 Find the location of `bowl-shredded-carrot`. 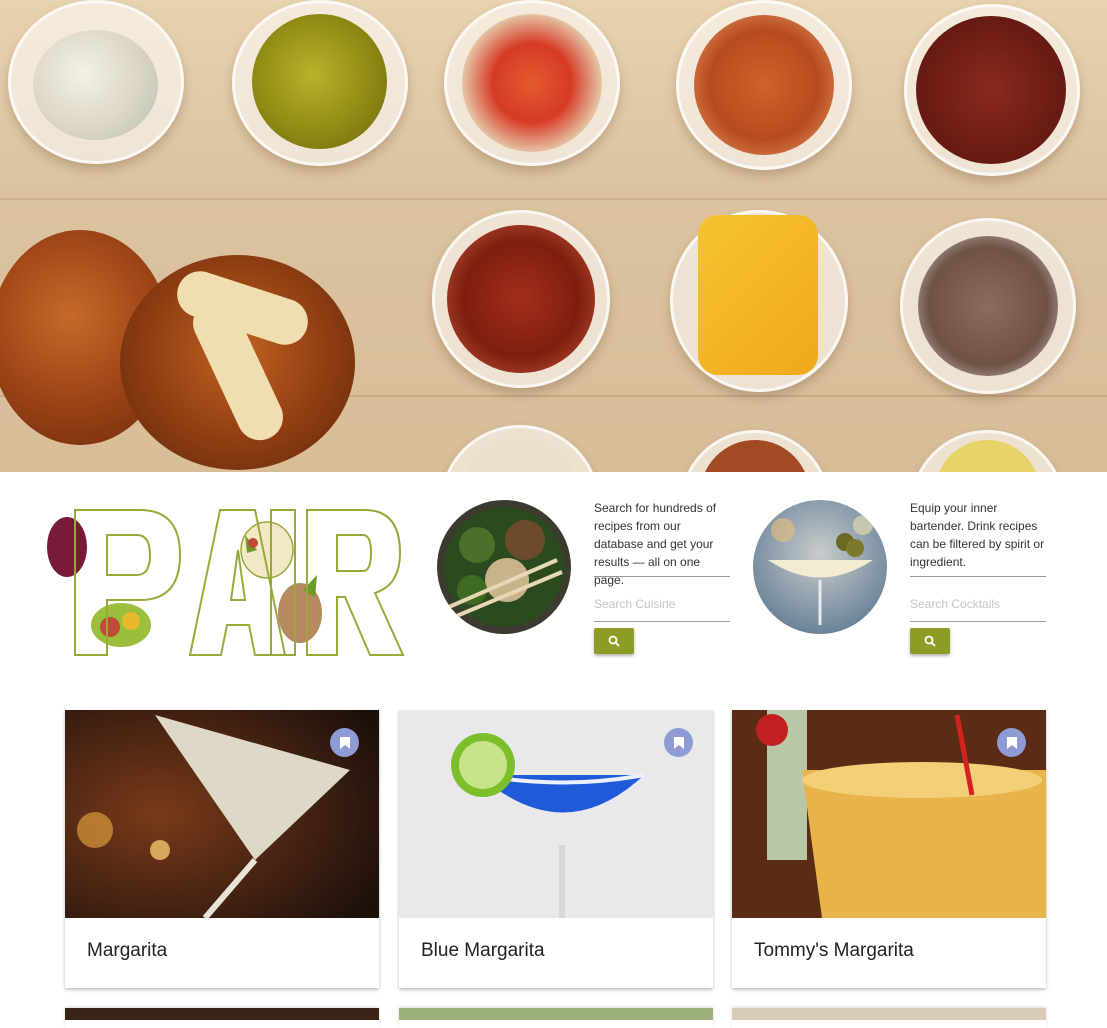

bowl-shredded-carrot is located at coordinates (764, 85).